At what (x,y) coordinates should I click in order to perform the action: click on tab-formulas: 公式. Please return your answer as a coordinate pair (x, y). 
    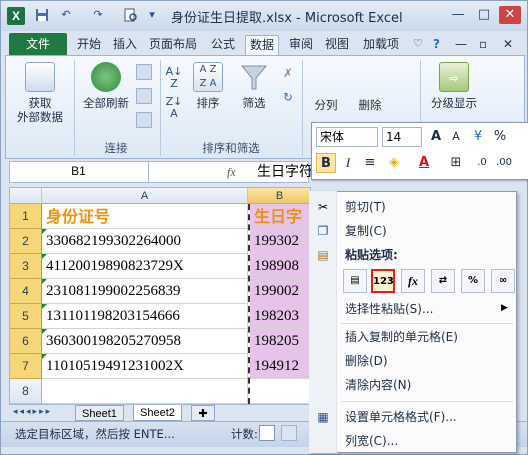
    Looking at the image, I should click on (223, 45).